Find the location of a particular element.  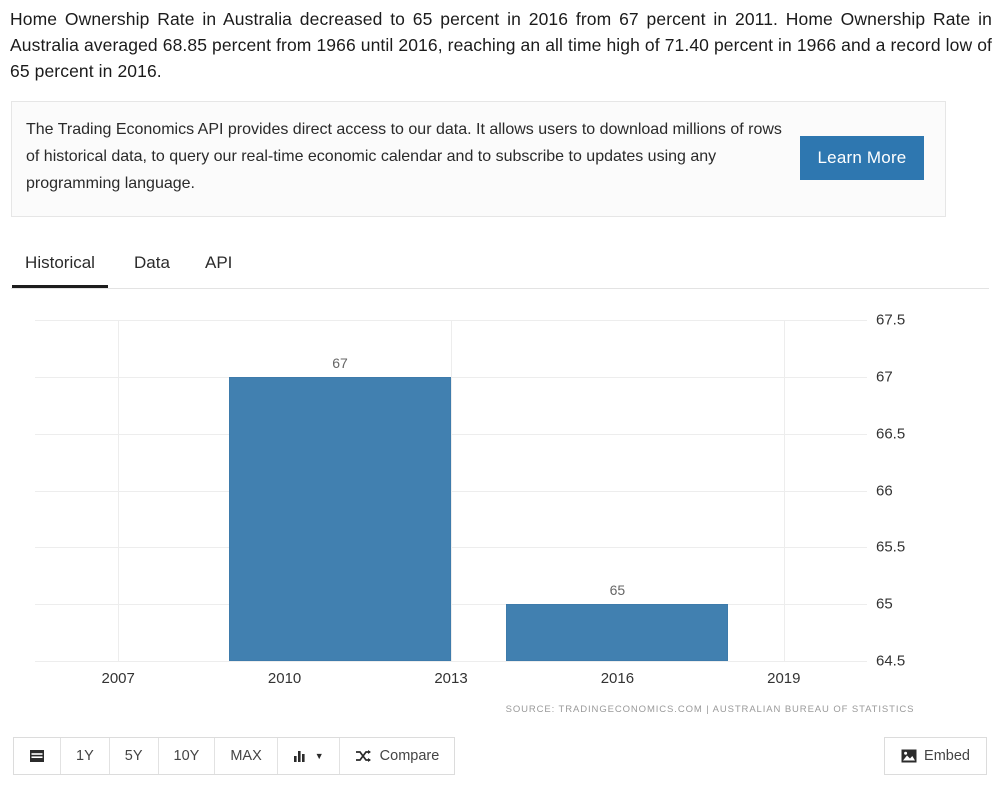

chart-toolbar: 1Y 5Y 10Y MAX ▼ Compare is located at coordinates (234, 756).